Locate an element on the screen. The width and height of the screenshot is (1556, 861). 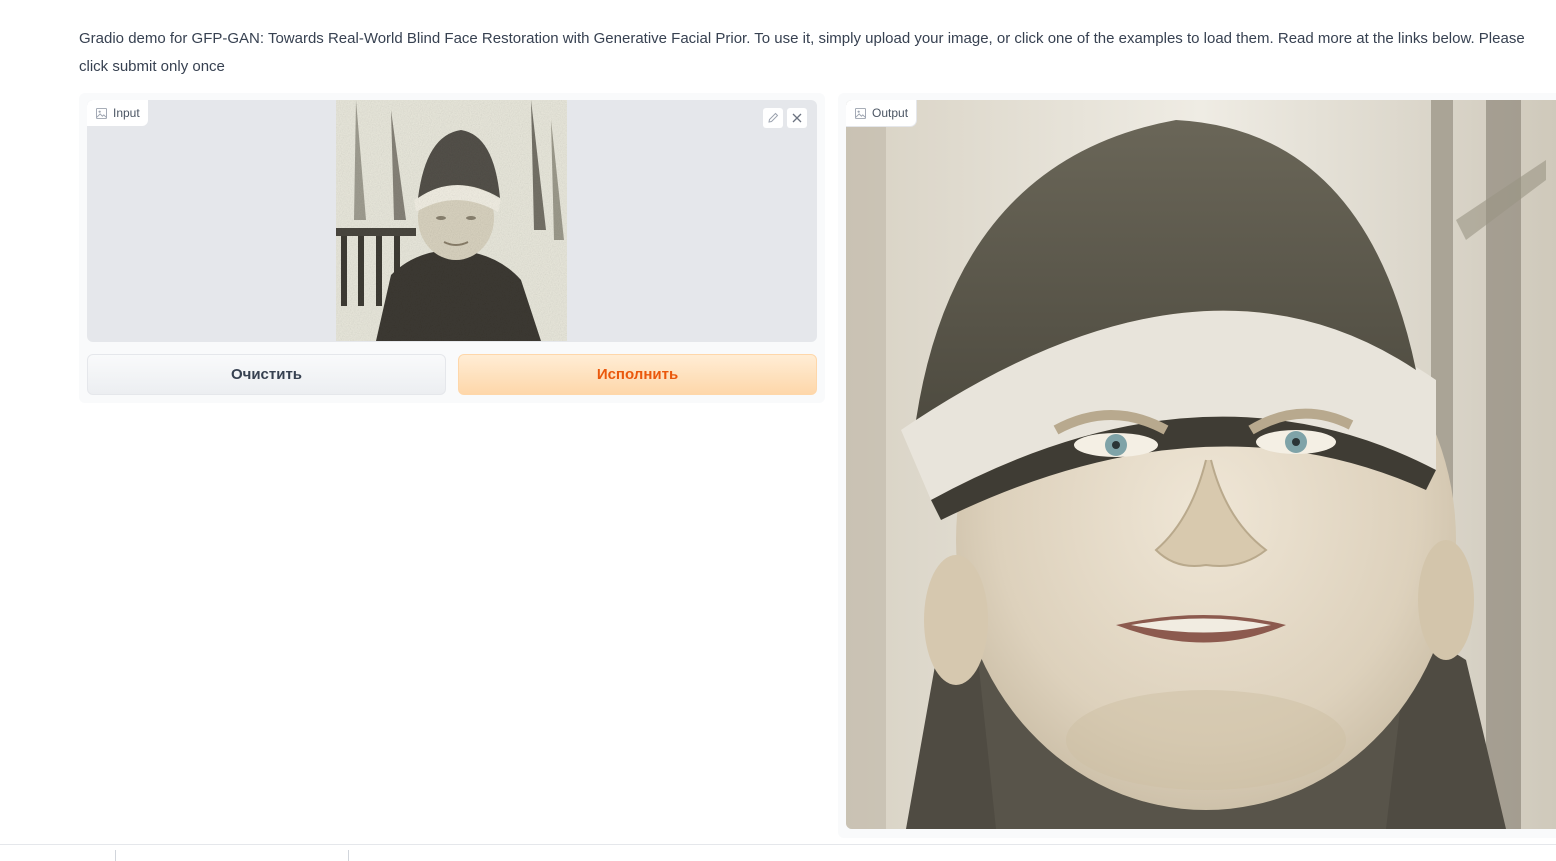
clear-image-button is located at coordinates (797, 118).